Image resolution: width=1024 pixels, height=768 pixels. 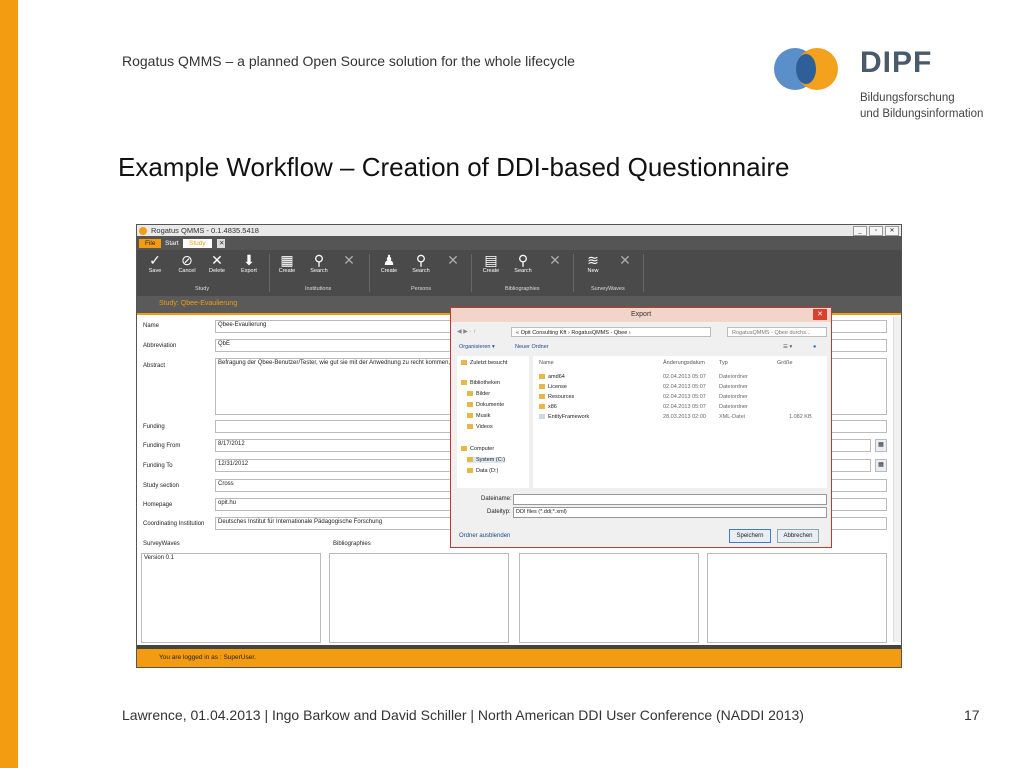 I want to click on tab-close-icon: ✕, so click(x=221, y=243).